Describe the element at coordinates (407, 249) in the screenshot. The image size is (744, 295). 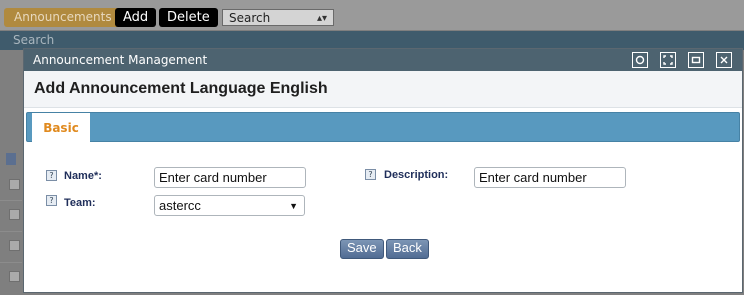
I see `back-button: Back` at that location.